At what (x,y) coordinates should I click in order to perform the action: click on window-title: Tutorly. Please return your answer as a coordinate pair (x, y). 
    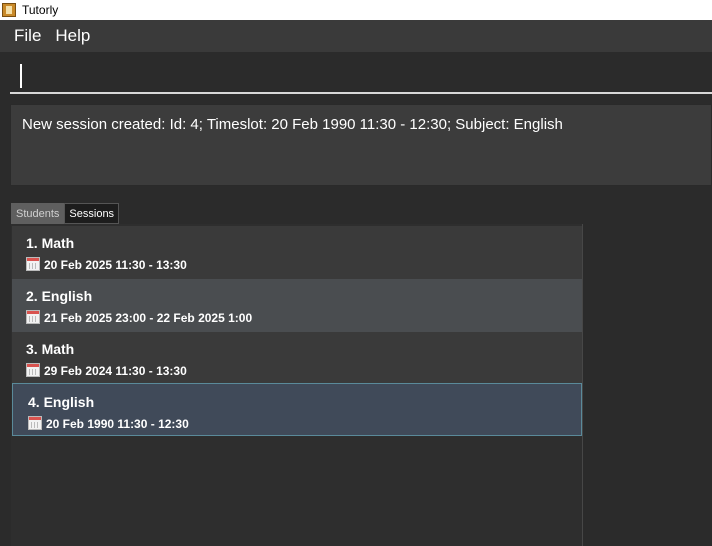
    Looking at the image, I should click on (40, 10).